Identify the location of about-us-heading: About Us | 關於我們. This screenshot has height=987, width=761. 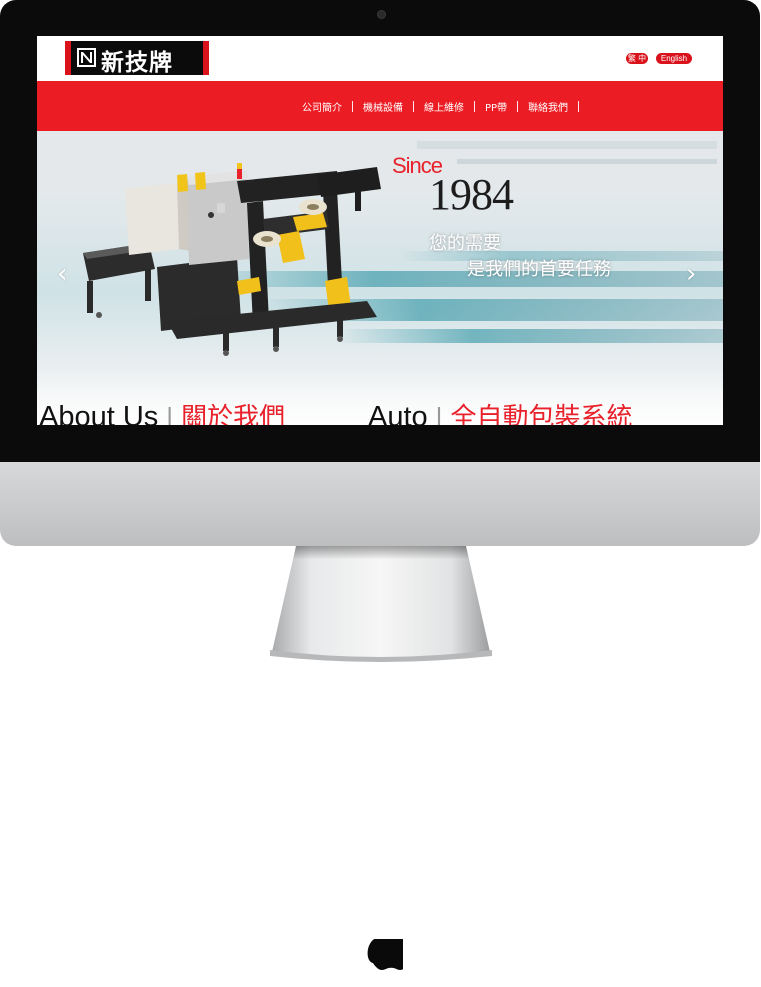
(162, 411).